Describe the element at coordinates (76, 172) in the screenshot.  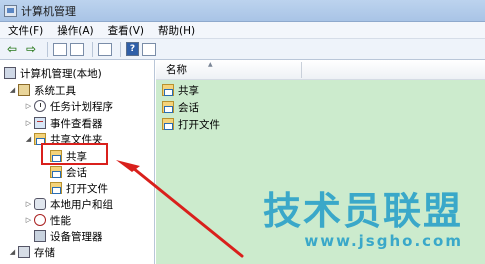
I see `tree-item-label: 会话` at that location.